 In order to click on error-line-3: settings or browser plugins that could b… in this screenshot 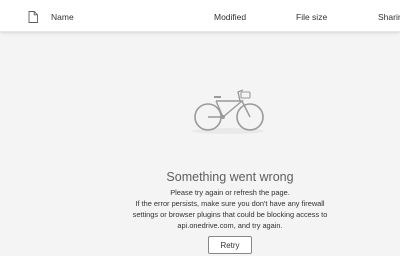, I will do `click(230, 214)`.